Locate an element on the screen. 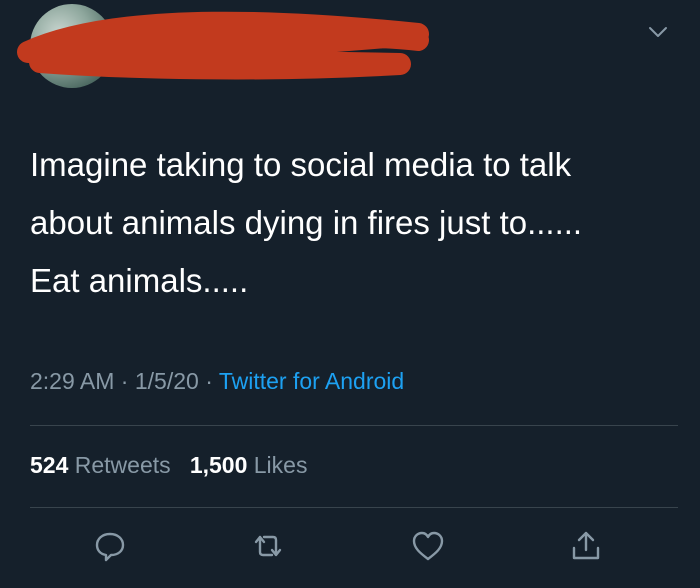 This screenshot has width=700, height=588. likes-stat: 1,500 Likes is located at coordinates (249, 465).